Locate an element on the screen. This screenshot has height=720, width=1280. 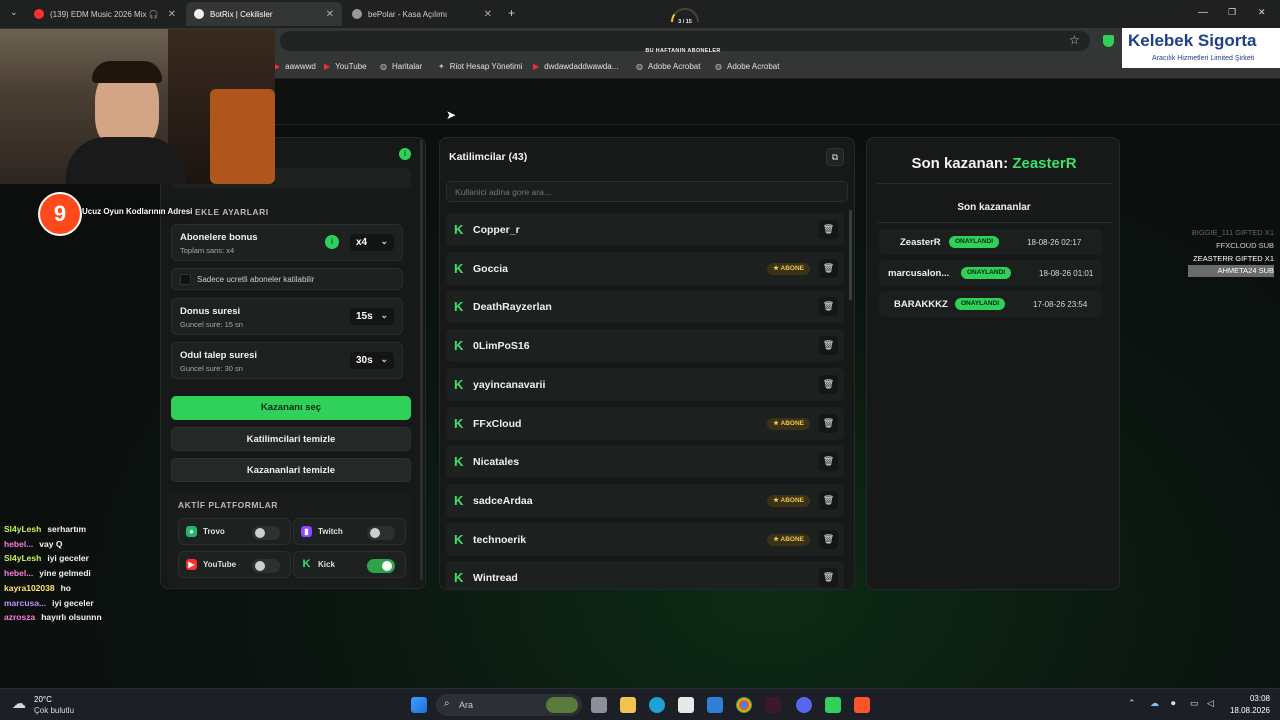
chat-line: marcusa... iyi geceler is located at coordinates (49, 603).